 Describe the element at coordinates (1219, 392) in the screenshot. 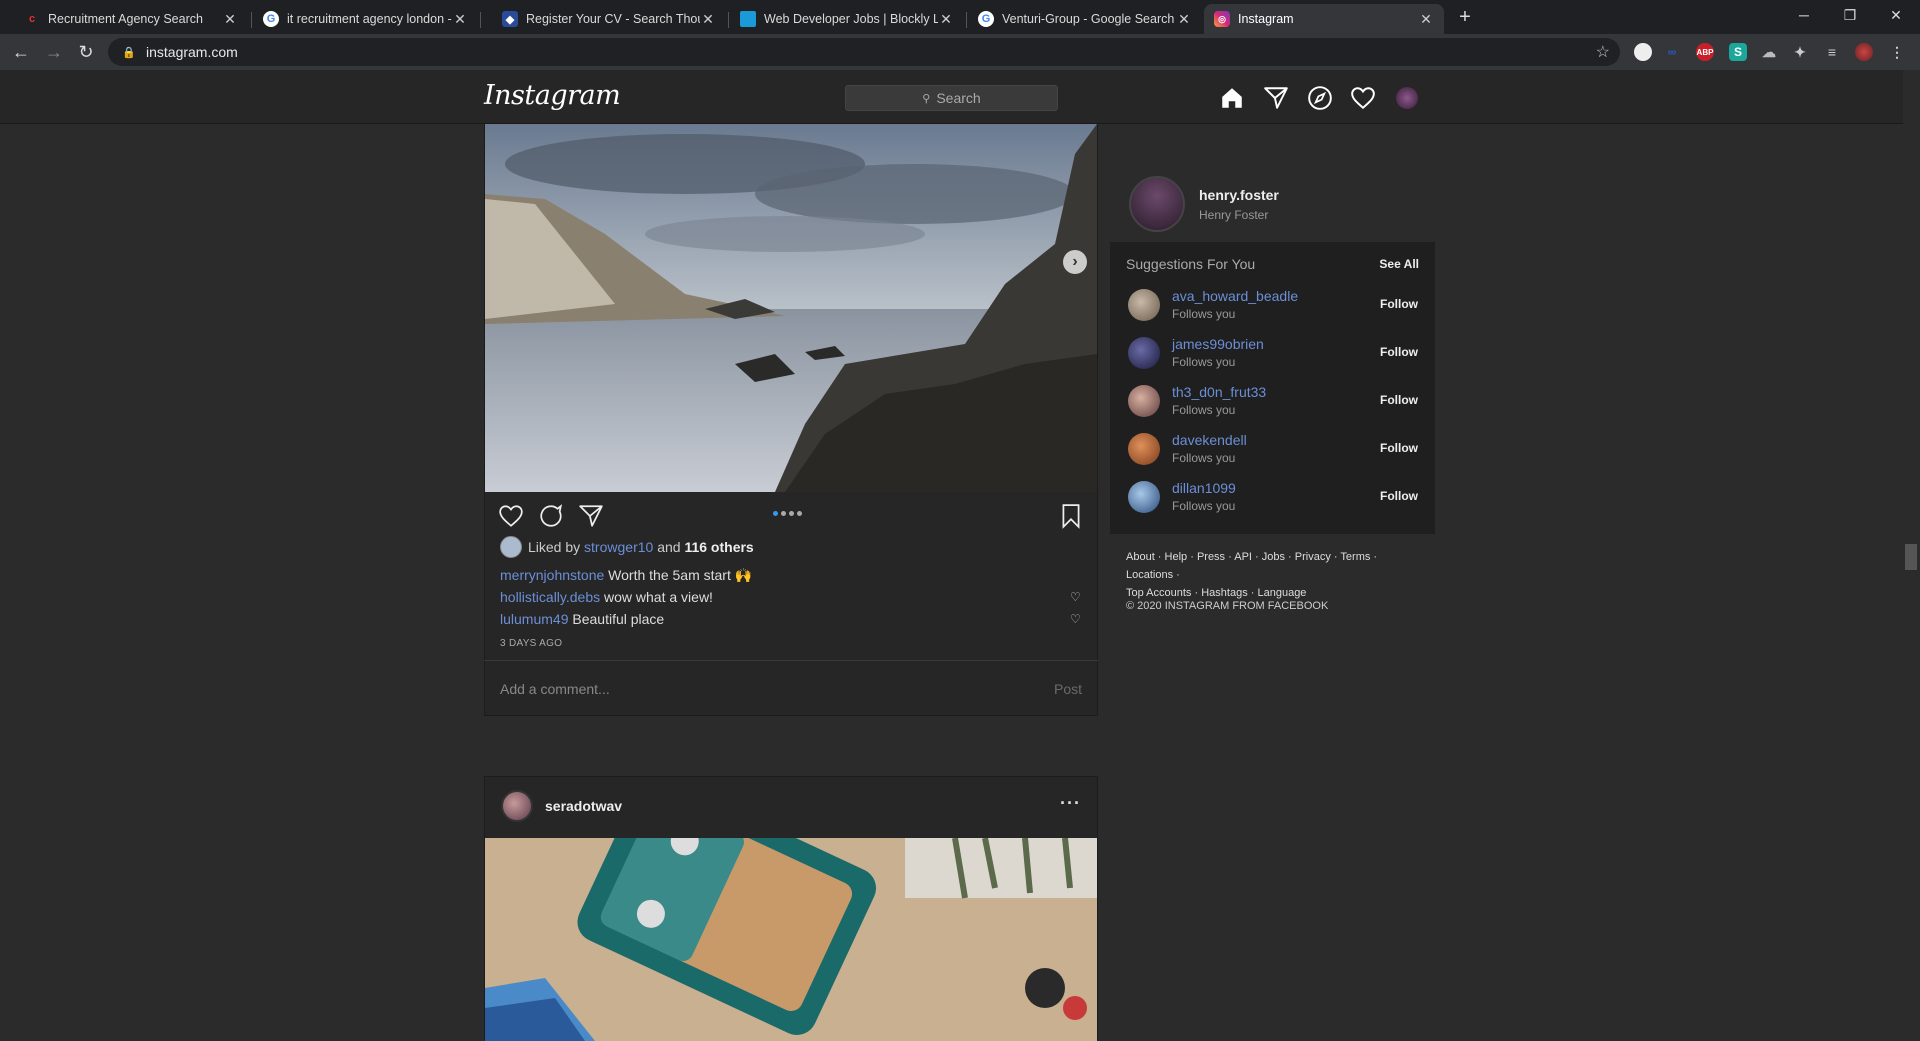

I see `suggestion-username-link: th3_d0n_frut33` at that location.